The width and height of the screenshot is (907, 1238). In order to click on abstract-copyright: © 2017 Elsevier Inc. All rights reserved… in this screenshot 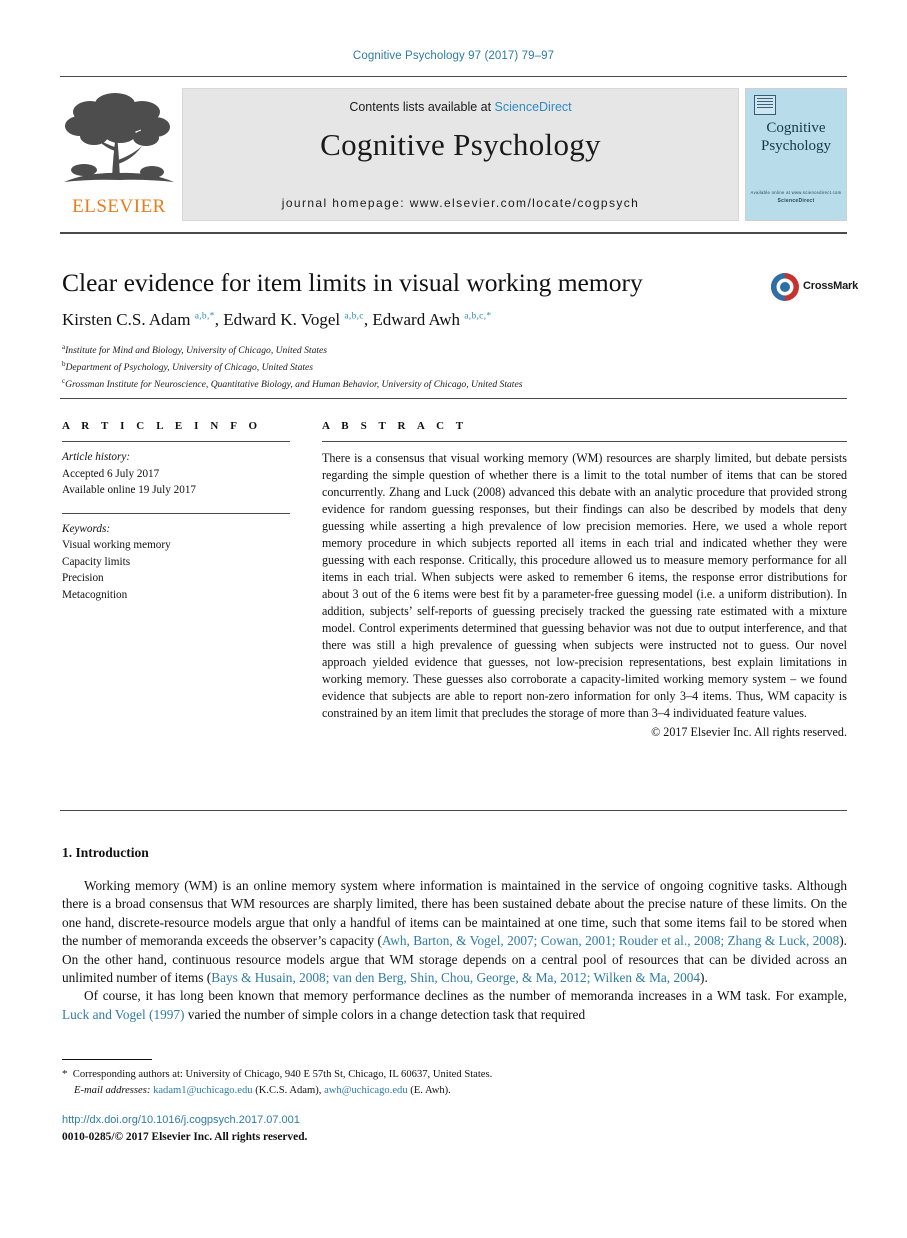, I will do `click(749, 731)`.